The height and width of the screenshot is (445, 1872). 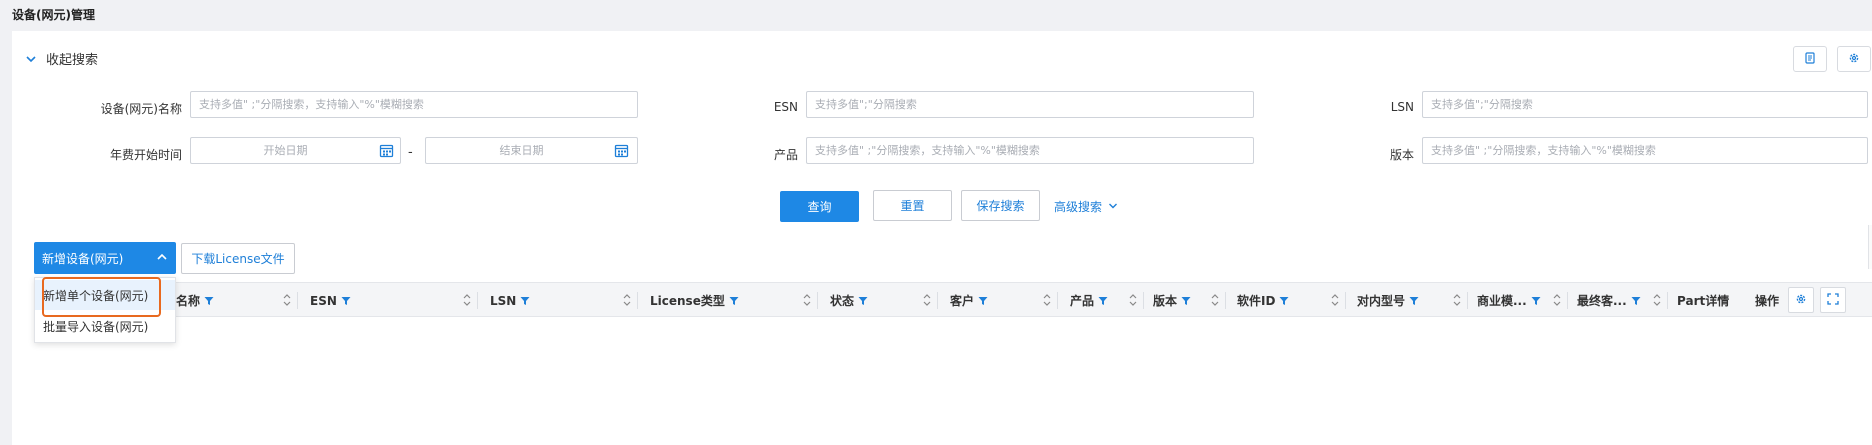 What do you see at coordinates (531, 150) in the screenshot?
I see `end-date-input` at bounding box center [531, 150].